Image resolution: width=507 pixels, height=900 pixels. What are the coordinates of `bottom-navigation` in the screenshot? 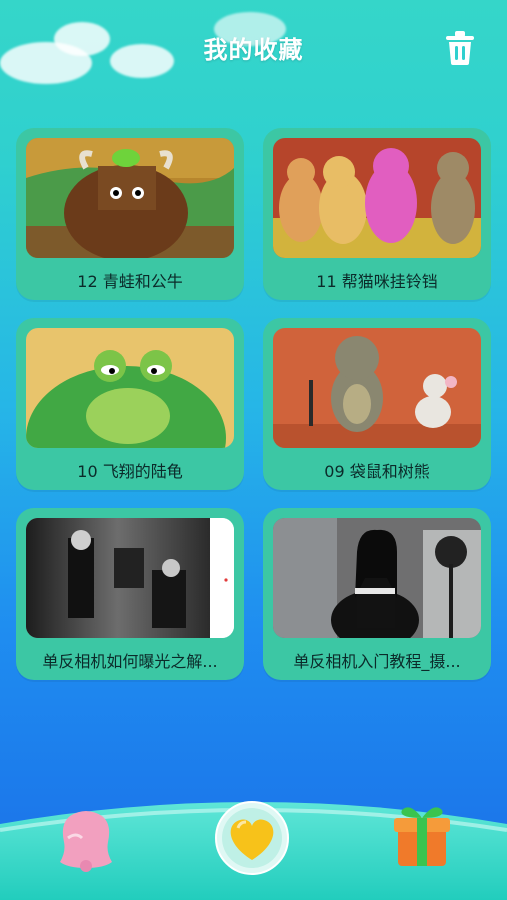 It's located at (253, 845).